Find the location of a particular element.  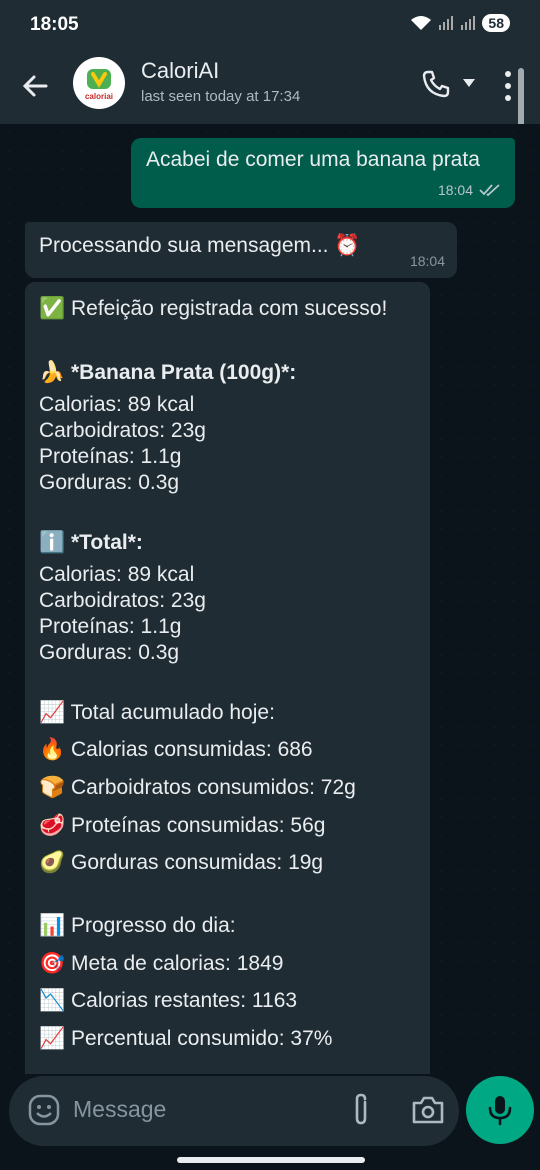

emoji-icon is located at coordinates (44, 1110).